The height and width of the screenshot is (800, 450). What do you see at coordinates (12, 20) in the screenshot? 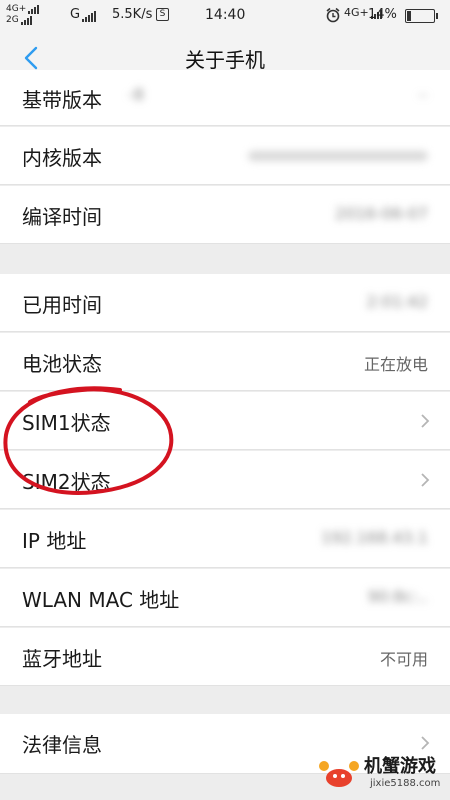
I see `network-type-2: 2G` at bounding box center [12, 20].